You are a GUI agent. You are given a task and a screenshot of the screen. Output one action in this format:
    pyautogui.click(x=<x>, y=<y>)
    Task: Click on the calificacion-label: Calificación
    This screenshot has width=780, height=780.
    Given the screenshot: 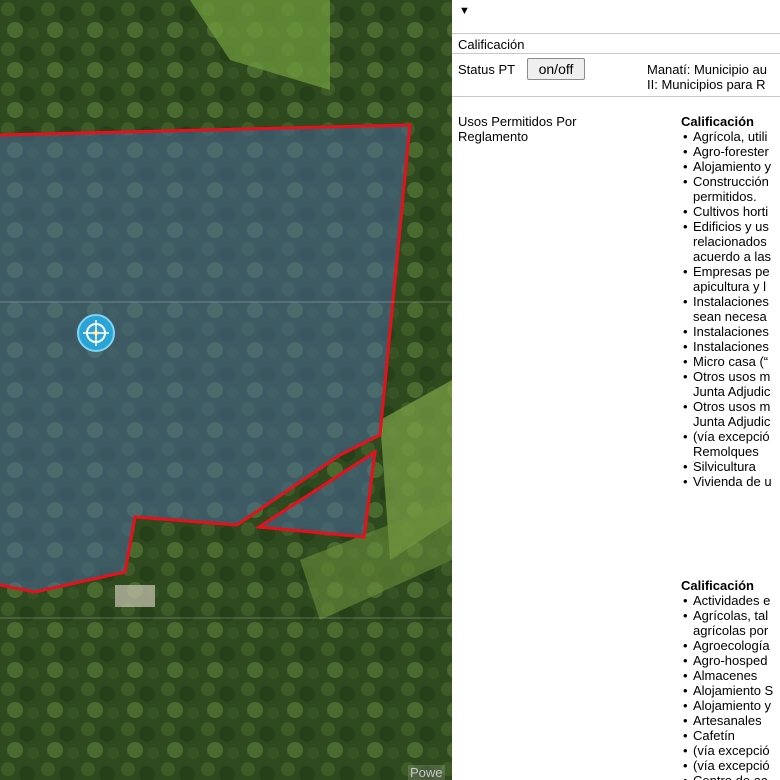 What is the action you would take?
    pyautogui.click(x=491, y=44)
    